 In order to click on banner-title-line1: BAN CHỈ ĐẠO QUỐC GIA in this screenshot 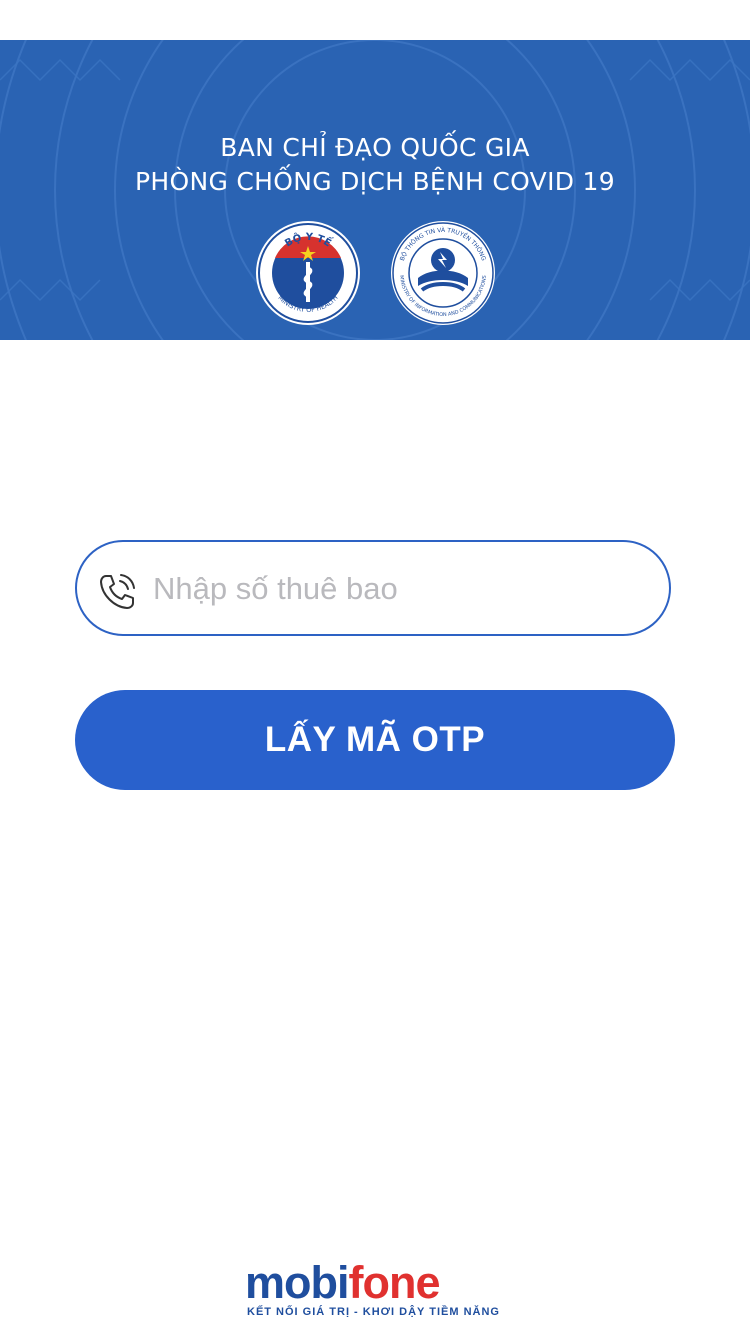, I will do `click(375, 147)`.